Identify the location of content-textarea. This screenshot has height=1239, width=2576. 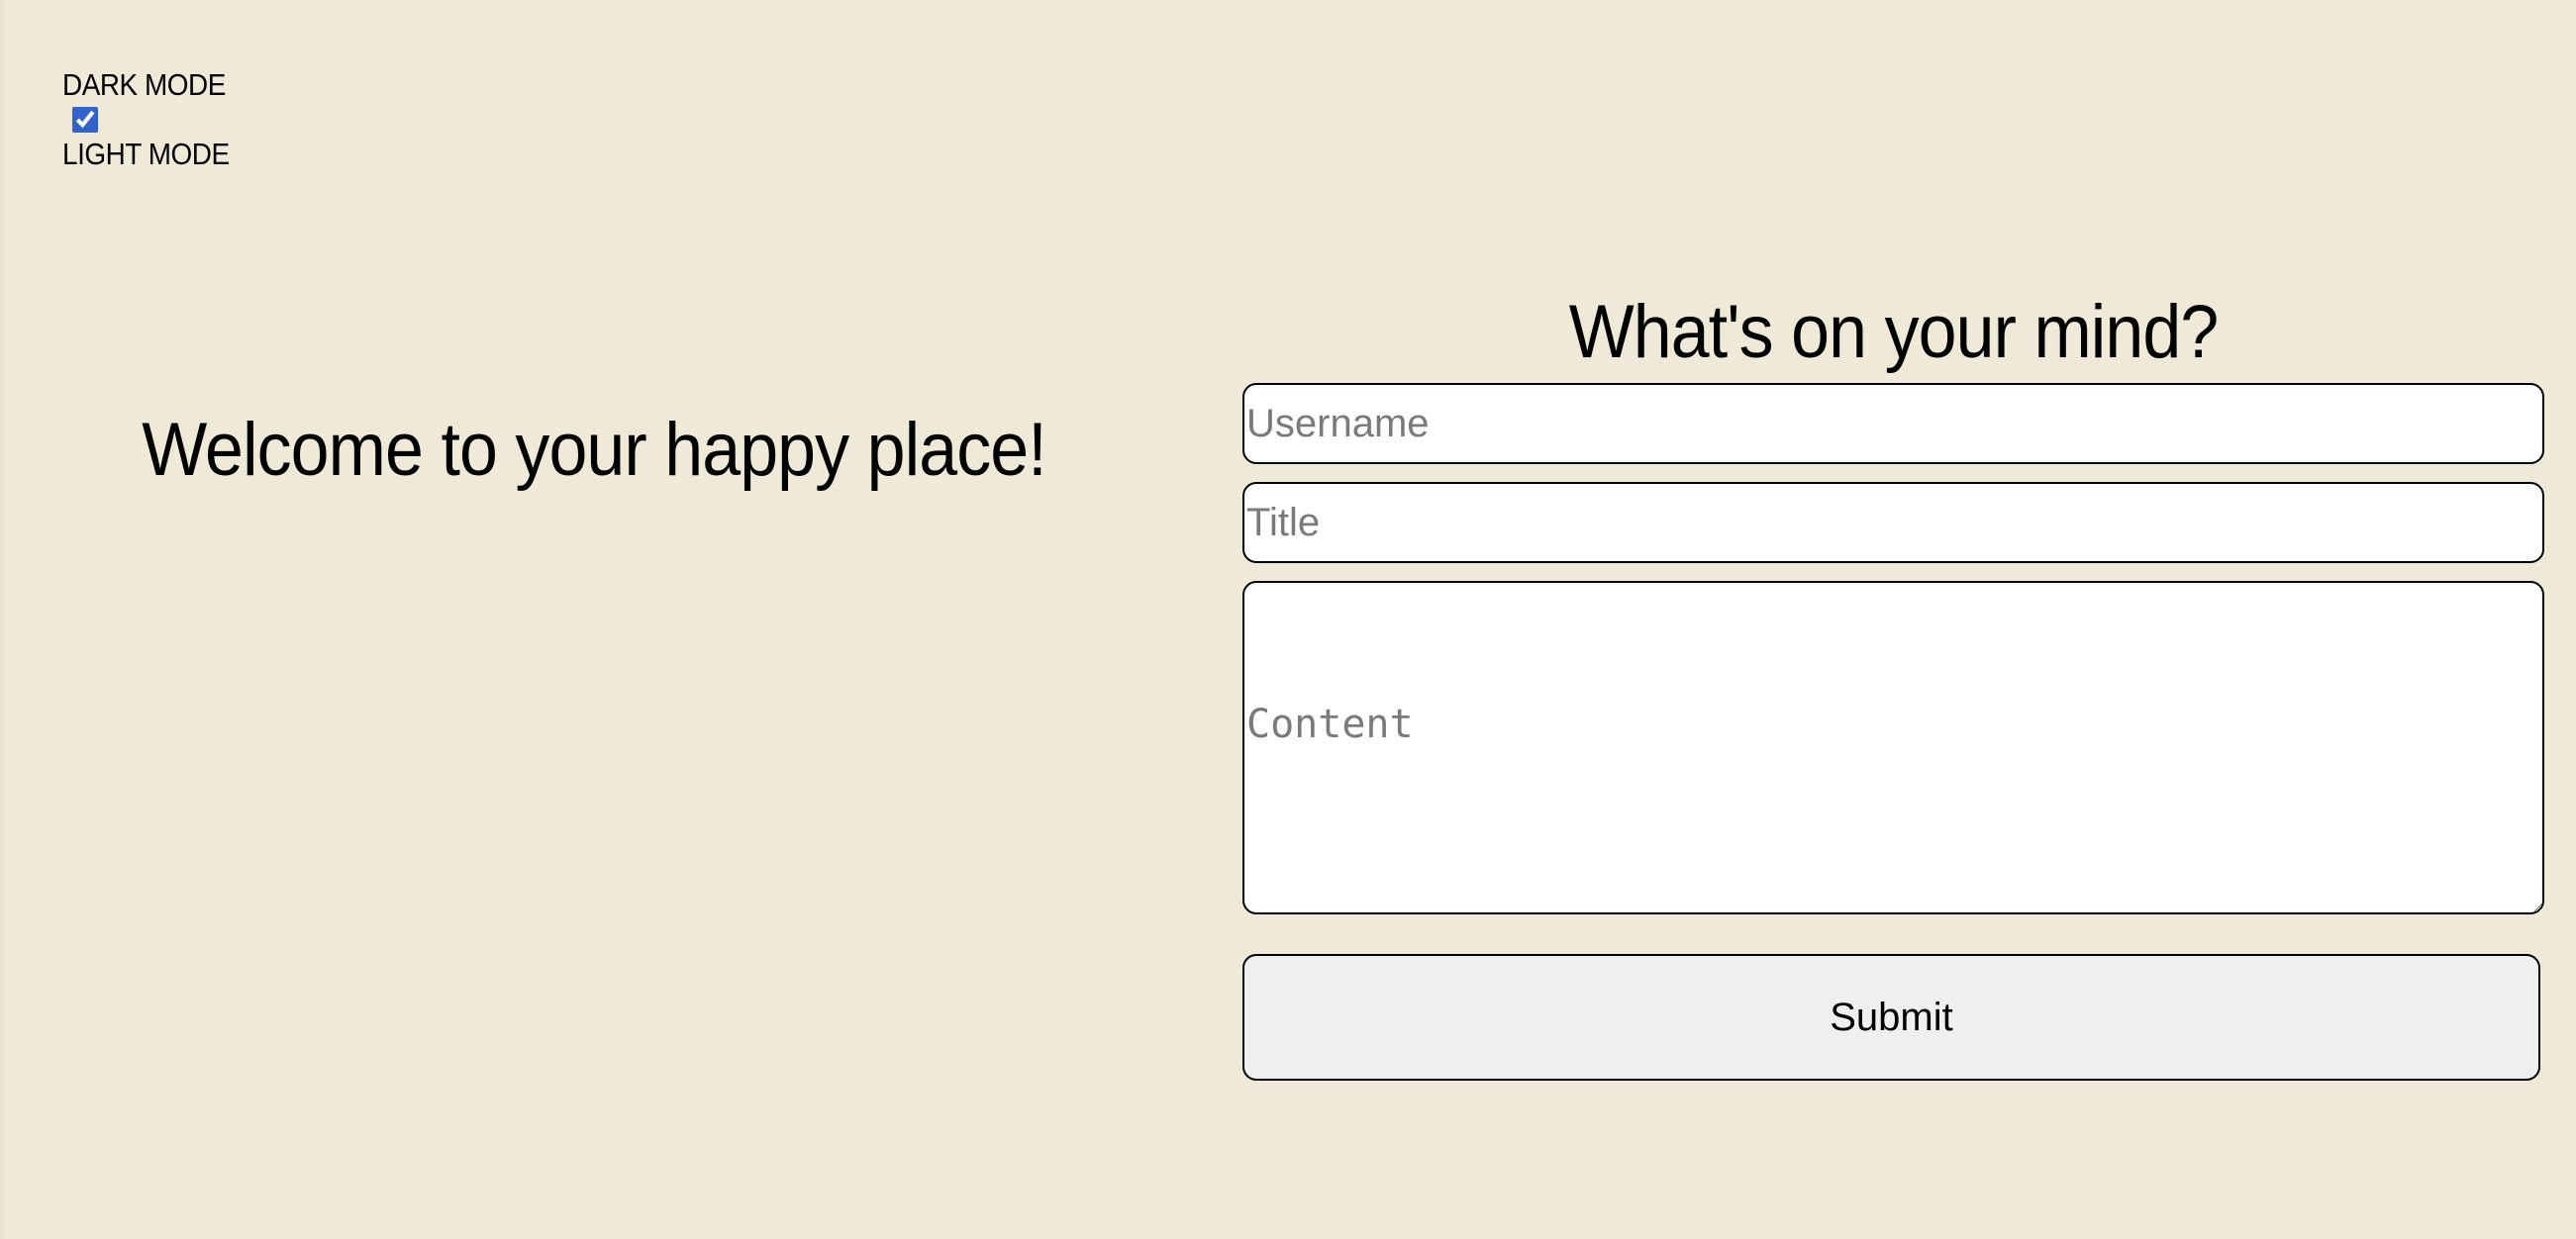
(1893, 748).